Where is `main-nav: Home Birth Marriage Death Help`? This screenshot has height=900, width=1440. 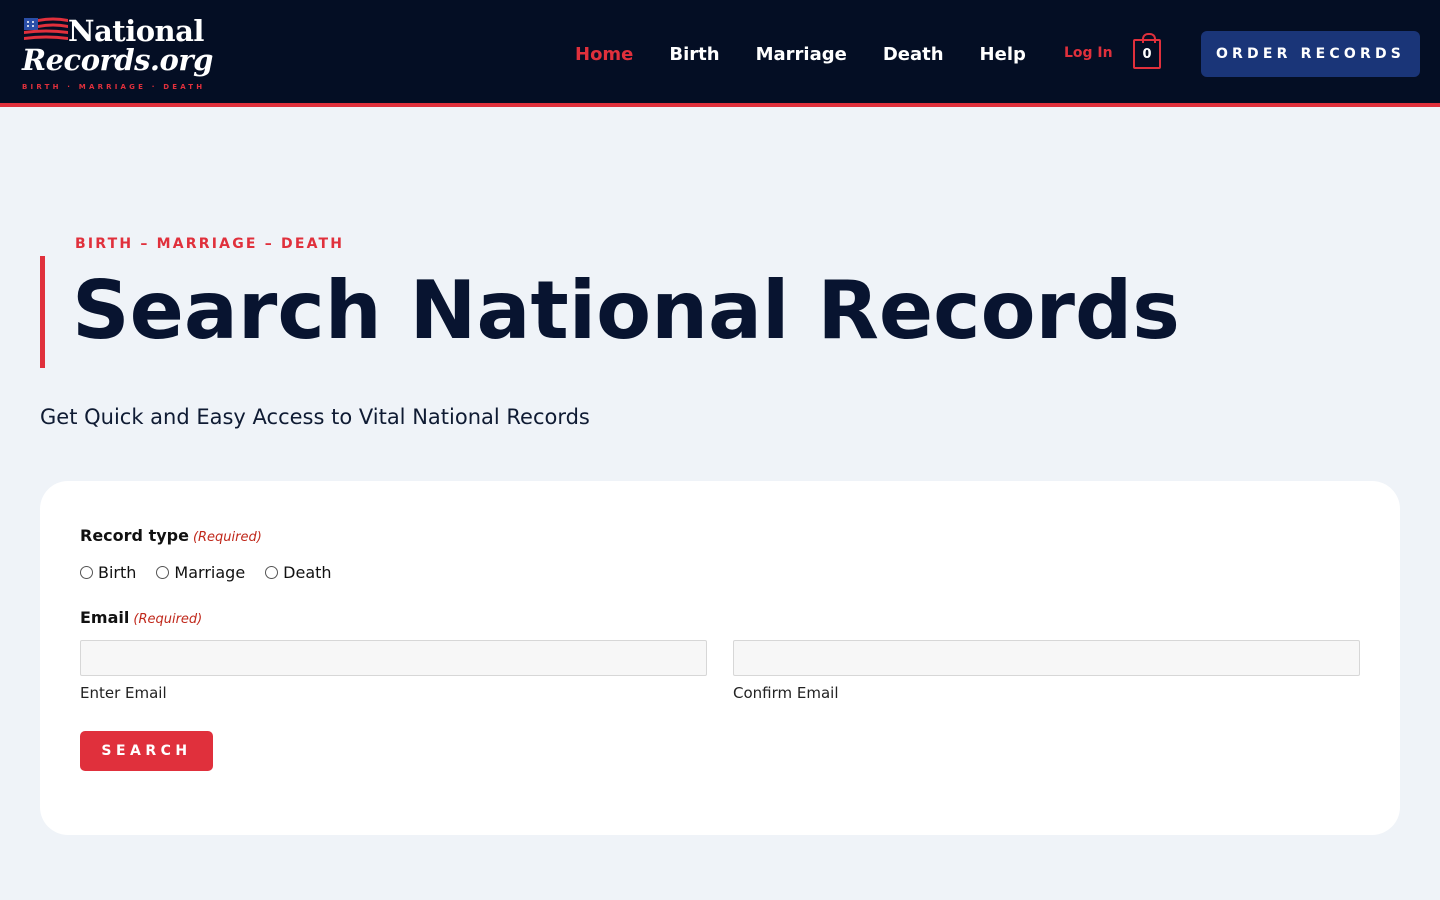 main-nav: Home Birth Marriage Death Help is located at coordinates (818, 54).